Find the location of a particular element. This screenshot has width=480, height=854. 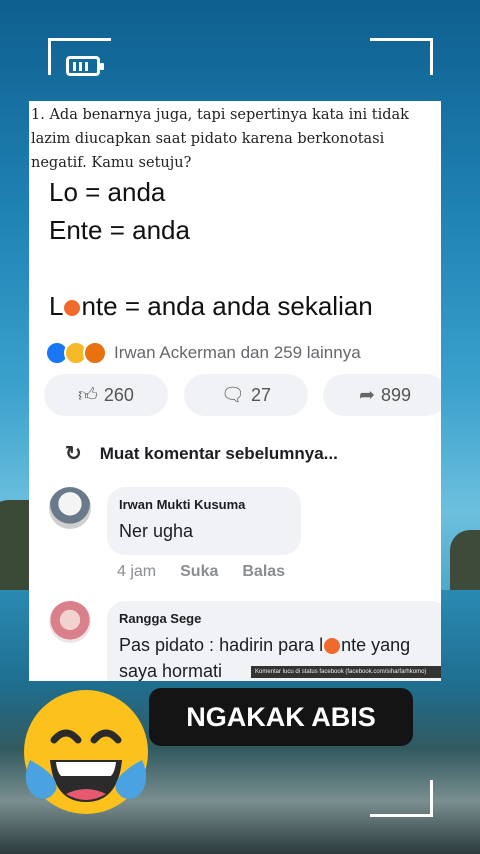

battery-icon is located at coordinates (85, 66).